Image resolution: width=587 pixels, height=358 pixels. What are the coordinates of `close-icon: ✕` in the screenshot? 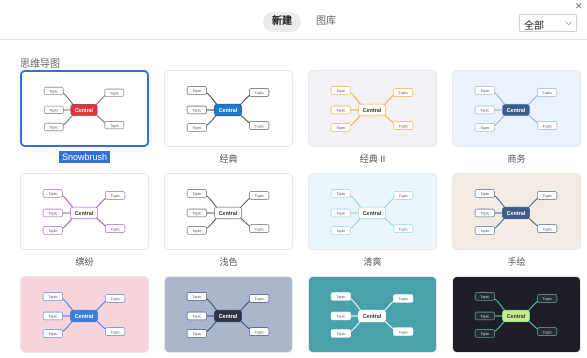 It's located at (579, 6).